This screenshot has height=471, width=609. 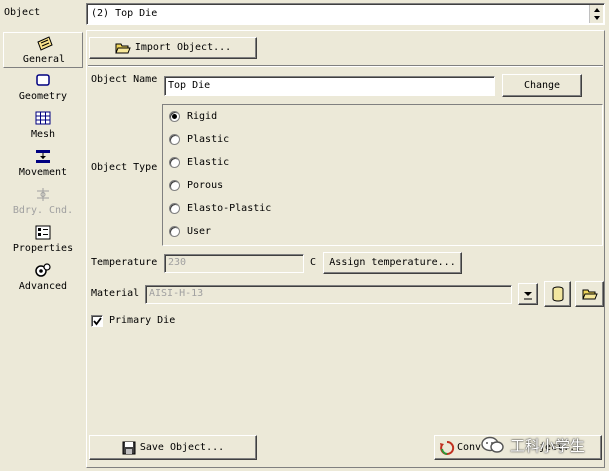 What do you see at coordinates (329, 86) in the screenshot?
I see `object-name-input: Top Die` at bounding box center [329, 86].